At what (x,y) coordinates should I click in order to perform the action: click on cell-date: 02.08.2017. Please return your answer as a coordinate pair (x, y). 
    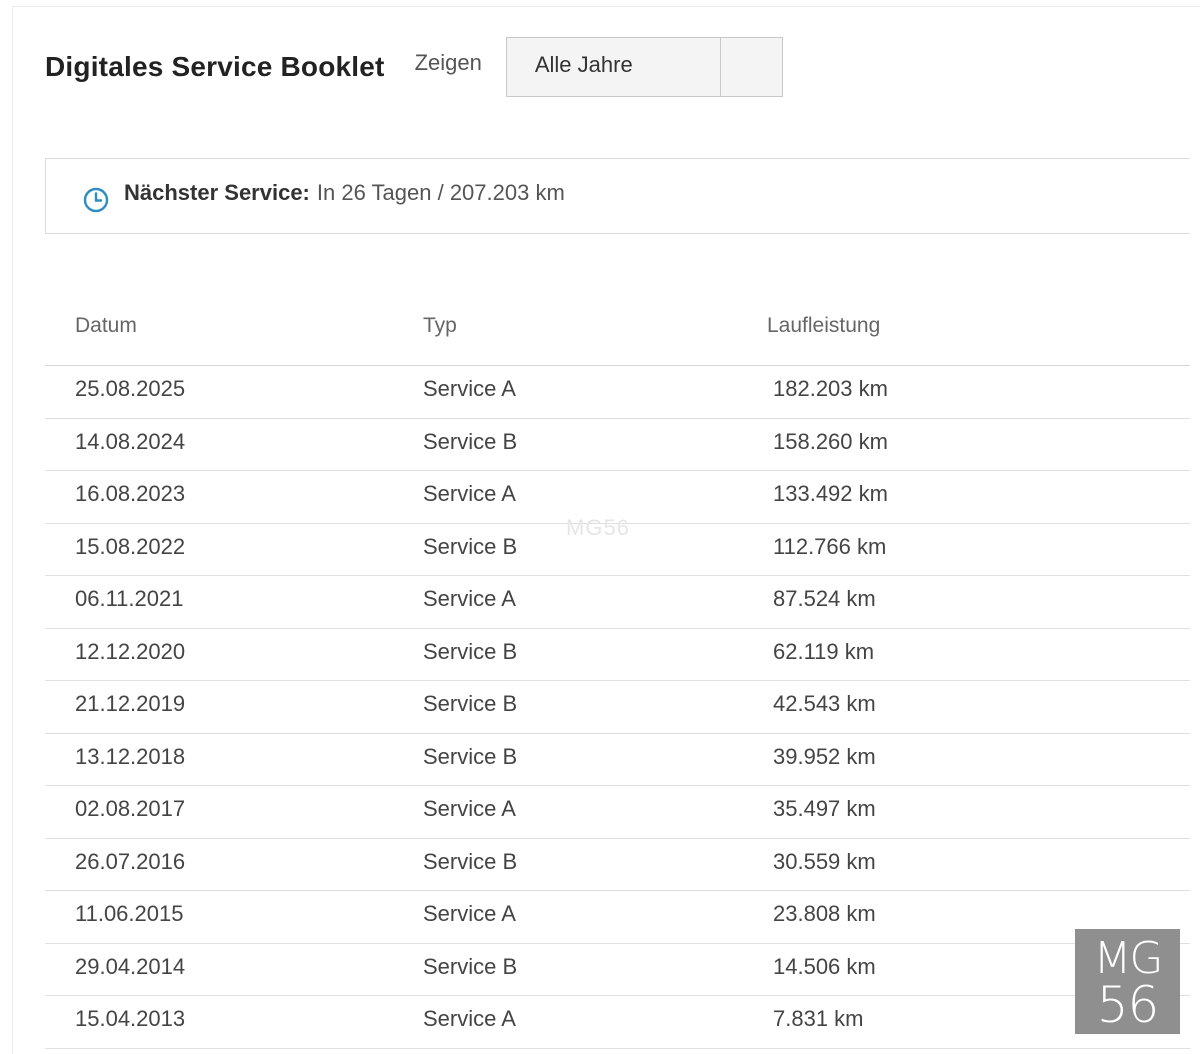
    Looking at the image, I should click on (130, 808).